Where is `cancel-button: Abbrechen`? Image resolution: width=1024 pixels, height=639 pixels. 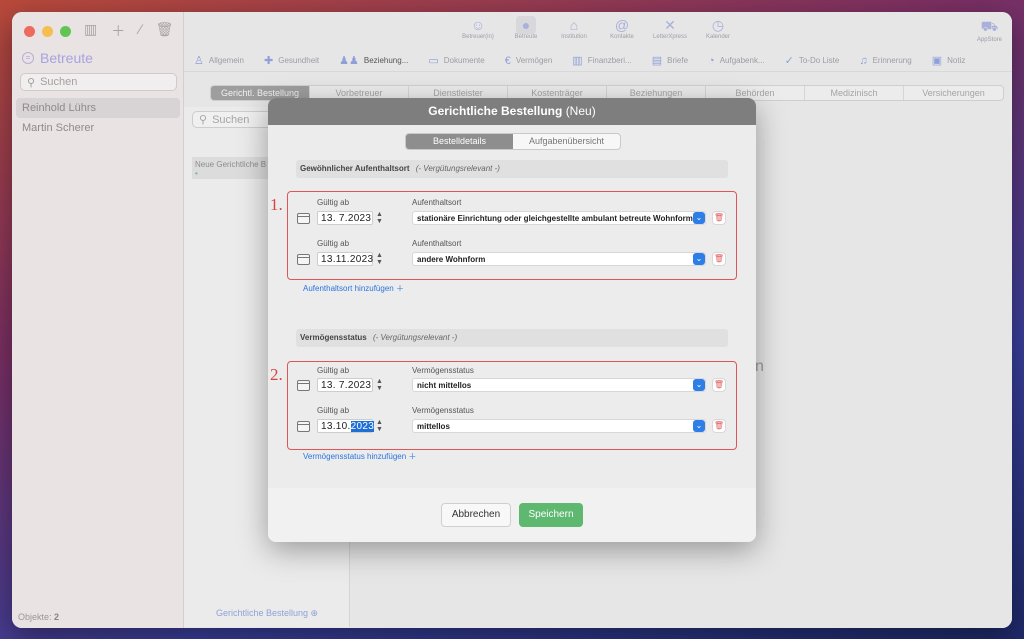 cancel-button: Abbrechen is located at coordinates (476, 515).